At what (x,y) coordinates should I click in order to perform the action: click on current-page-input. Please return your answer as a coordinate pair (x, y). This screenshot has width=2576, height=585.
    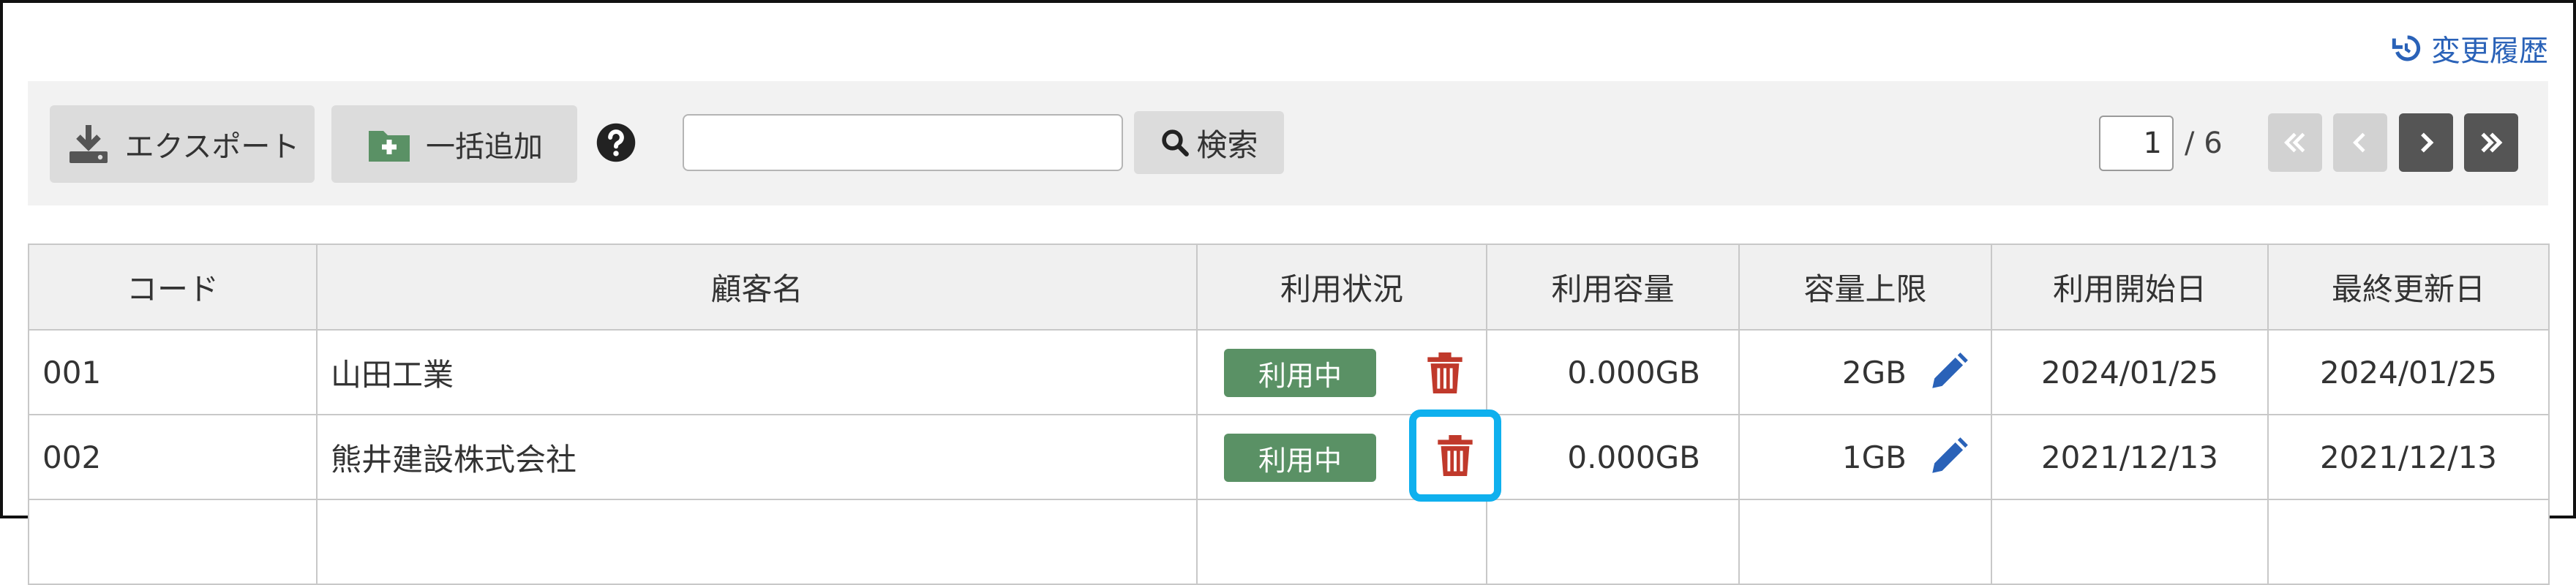
    Looking at the image, I should click on (2136, 143).